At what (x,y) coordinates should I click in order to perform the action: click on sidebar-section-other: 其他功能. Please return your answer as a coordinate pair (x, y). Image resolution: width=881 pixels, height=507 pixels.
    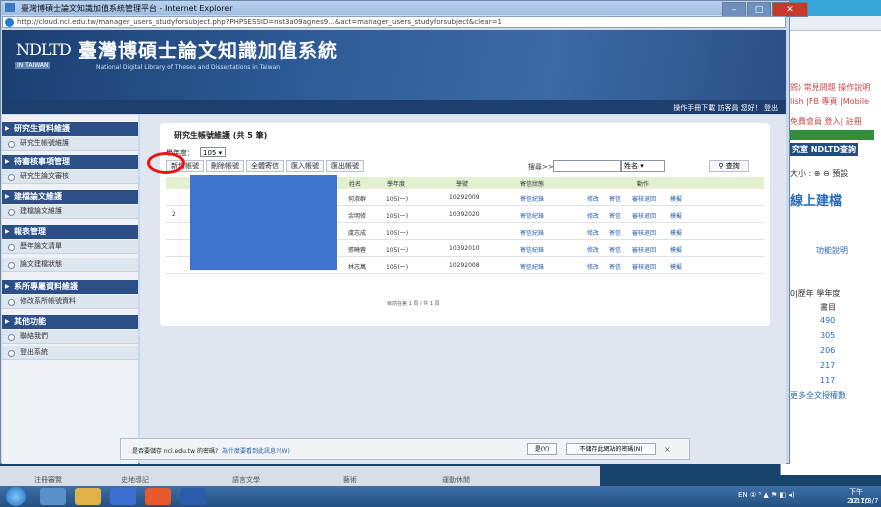
    Looking at the image, I should click on (70, 322).